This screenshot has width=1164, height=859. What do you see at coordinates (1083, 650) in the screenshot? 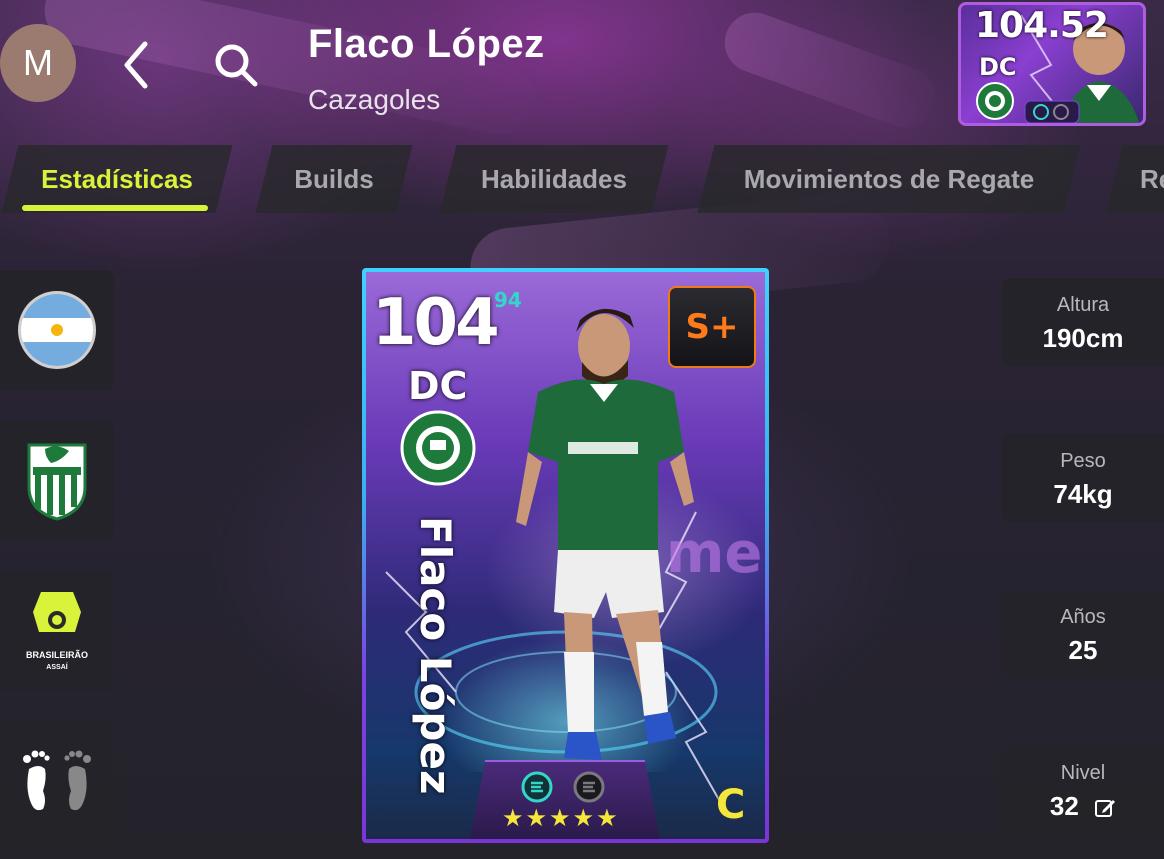
I see `stat-value: 25` at bounding box center [1083, 650].